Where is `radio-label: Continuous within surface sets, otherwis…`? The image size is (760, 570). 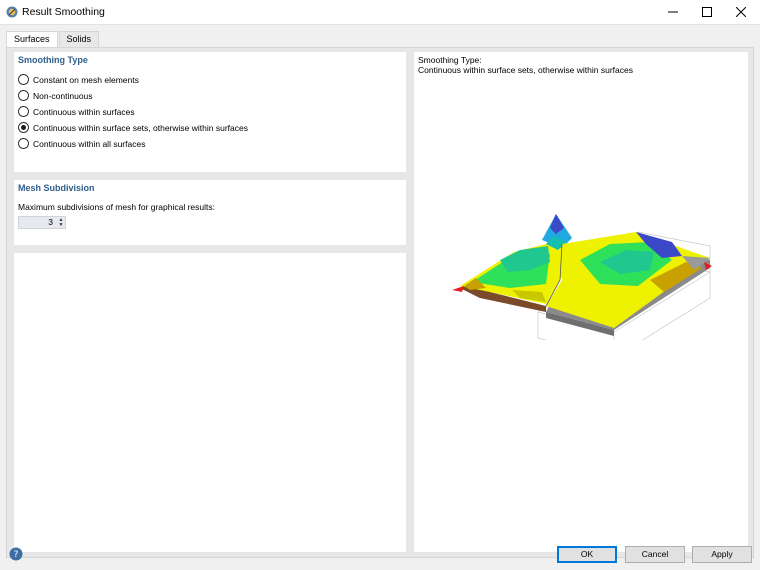 radio-label: Continuous within surface sets, otherwis… is located at coordinates (140, 127).